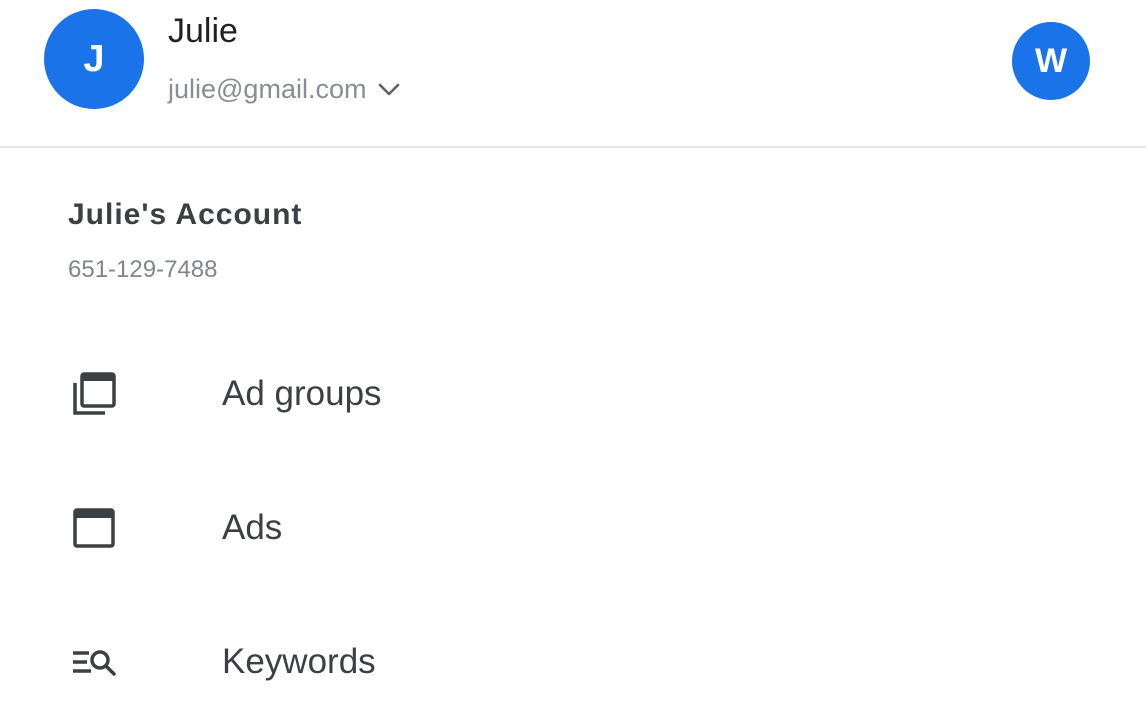 This screenshot has width=1146, height=716. What do you see at coordinates (185, 214) in the screenshot?
I see `account-name: Julie's Account` at bounding box center [185, 214].